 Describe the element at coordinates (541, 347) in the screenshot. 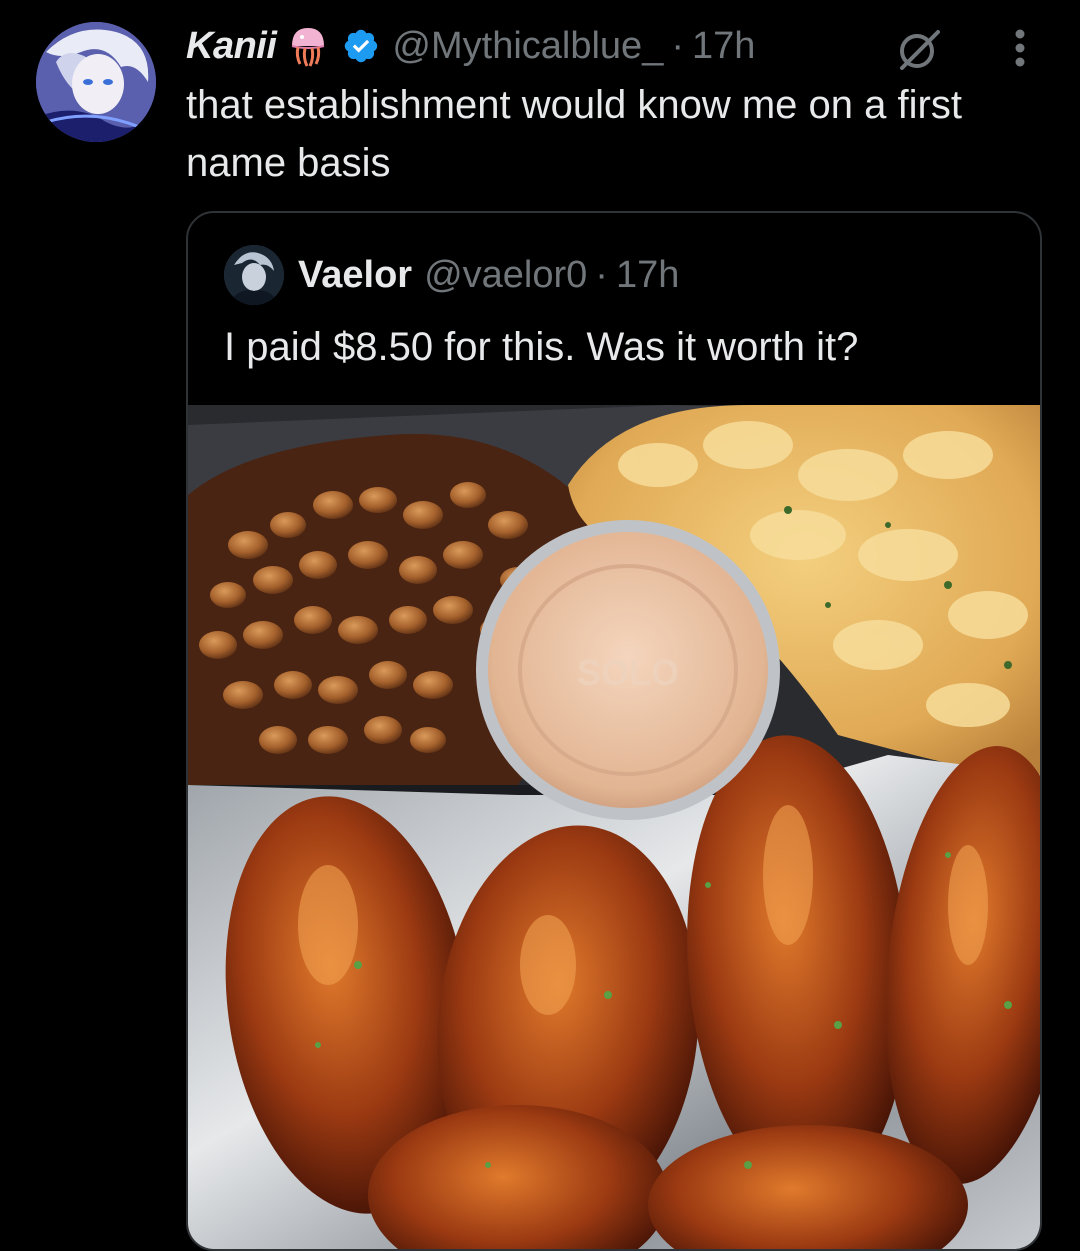

I see `quoted-tweet-text: I paid $8.50 for this. Was it worth it?` at that location.